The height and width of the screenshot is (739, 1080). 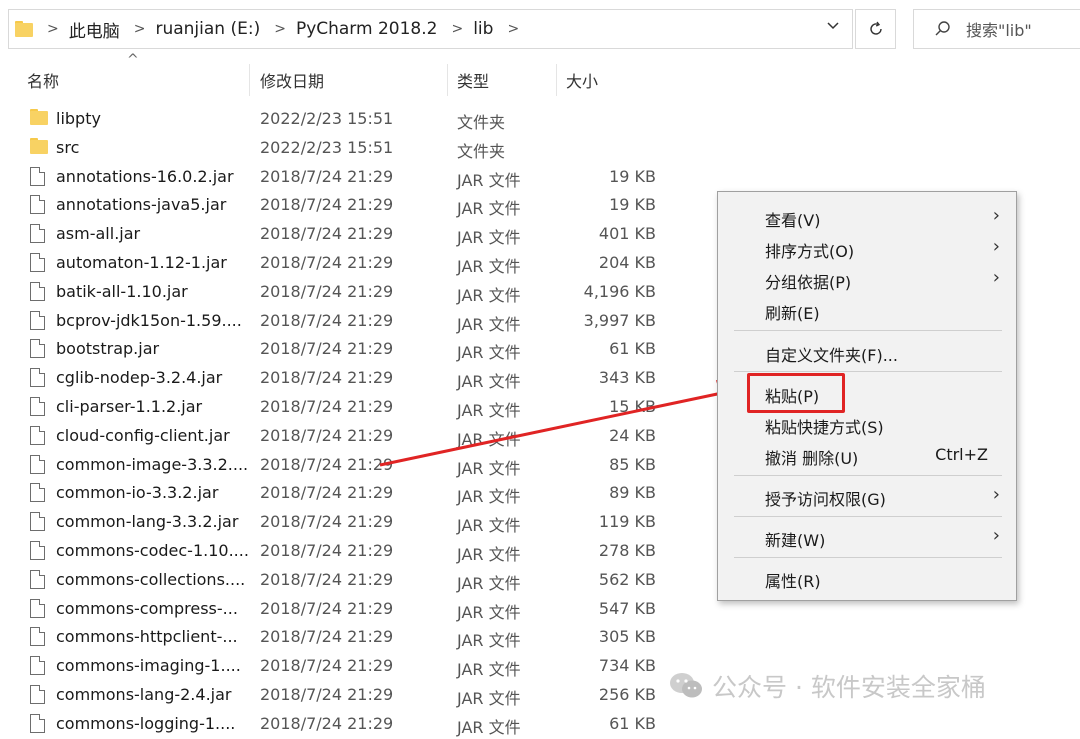 I want to click on menu-item-label: 排序方式(O), so click(x=810, y=251).